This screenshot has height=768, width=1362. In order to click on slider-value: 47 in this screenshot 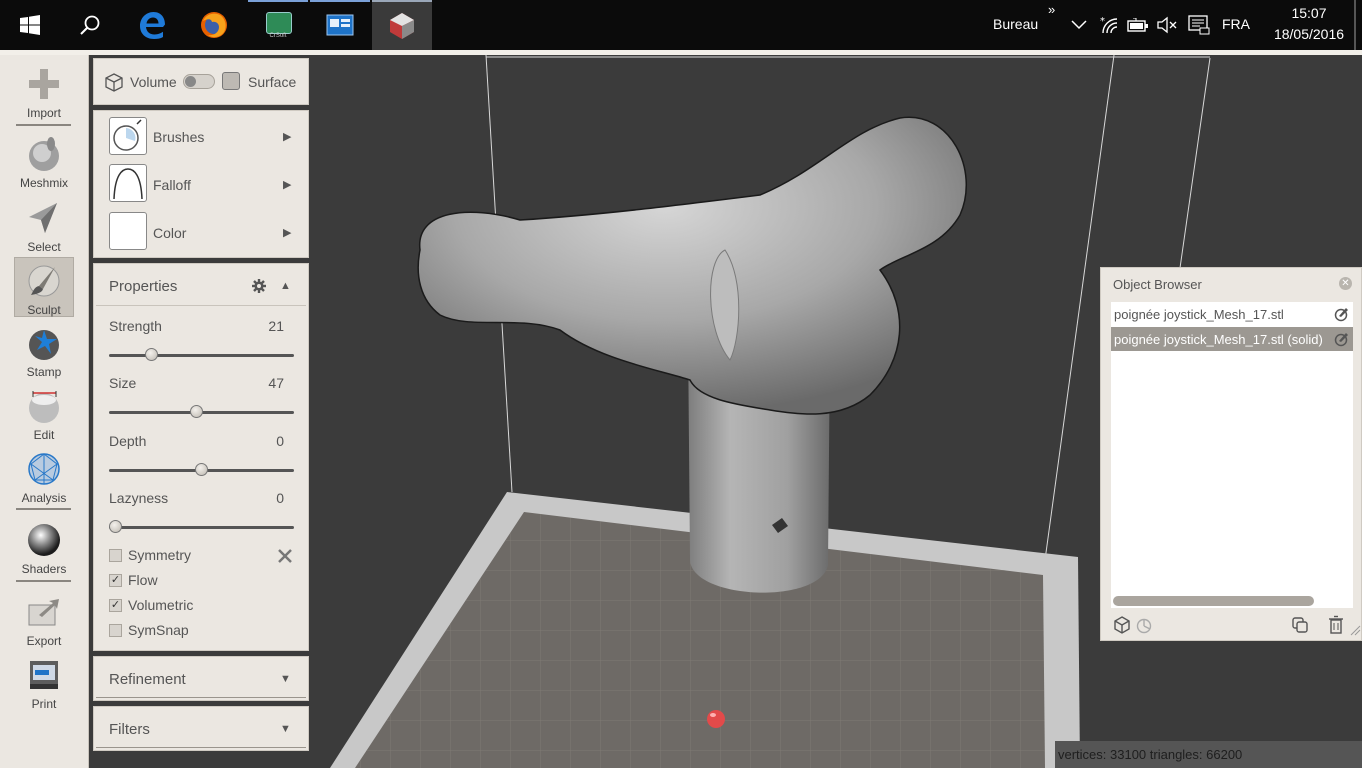, I will do `click(276, 383)`.